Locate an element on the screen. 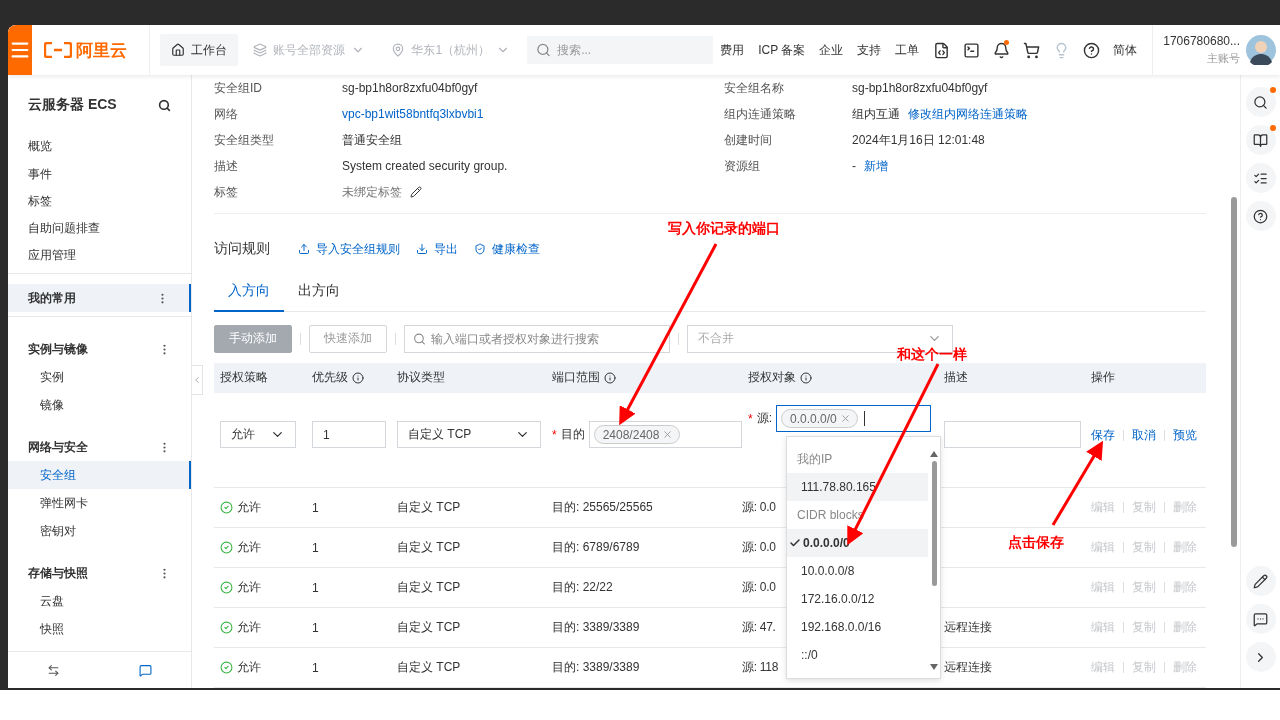 The width and height of the screenshot is (1280, 720). workbench-button: 工作台 is located at coordinates (199, 50).